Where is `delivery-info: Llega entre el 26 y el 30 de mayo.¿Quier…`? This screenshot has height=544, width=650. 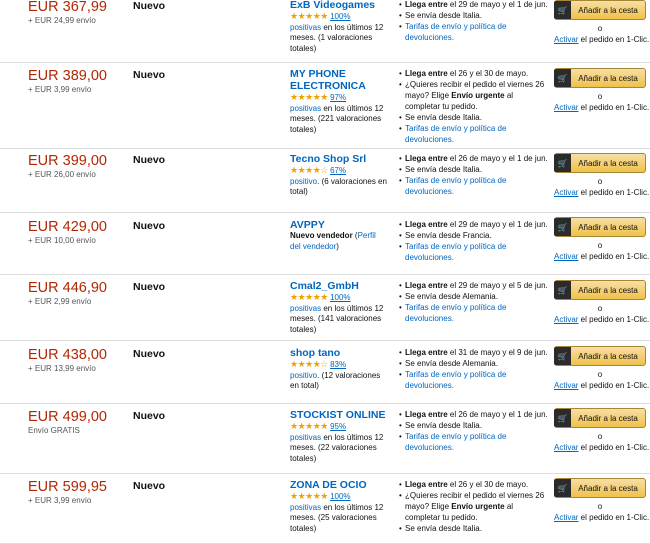
delivery-info: Llega entre el 26 y el 30 de mayo.¿Quier… is located at coordinates (474, 106).